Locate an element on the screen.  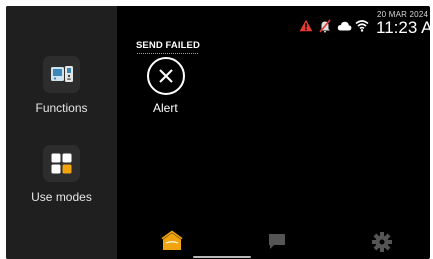
functions-label: Functions is located at coordinates (61, 108).